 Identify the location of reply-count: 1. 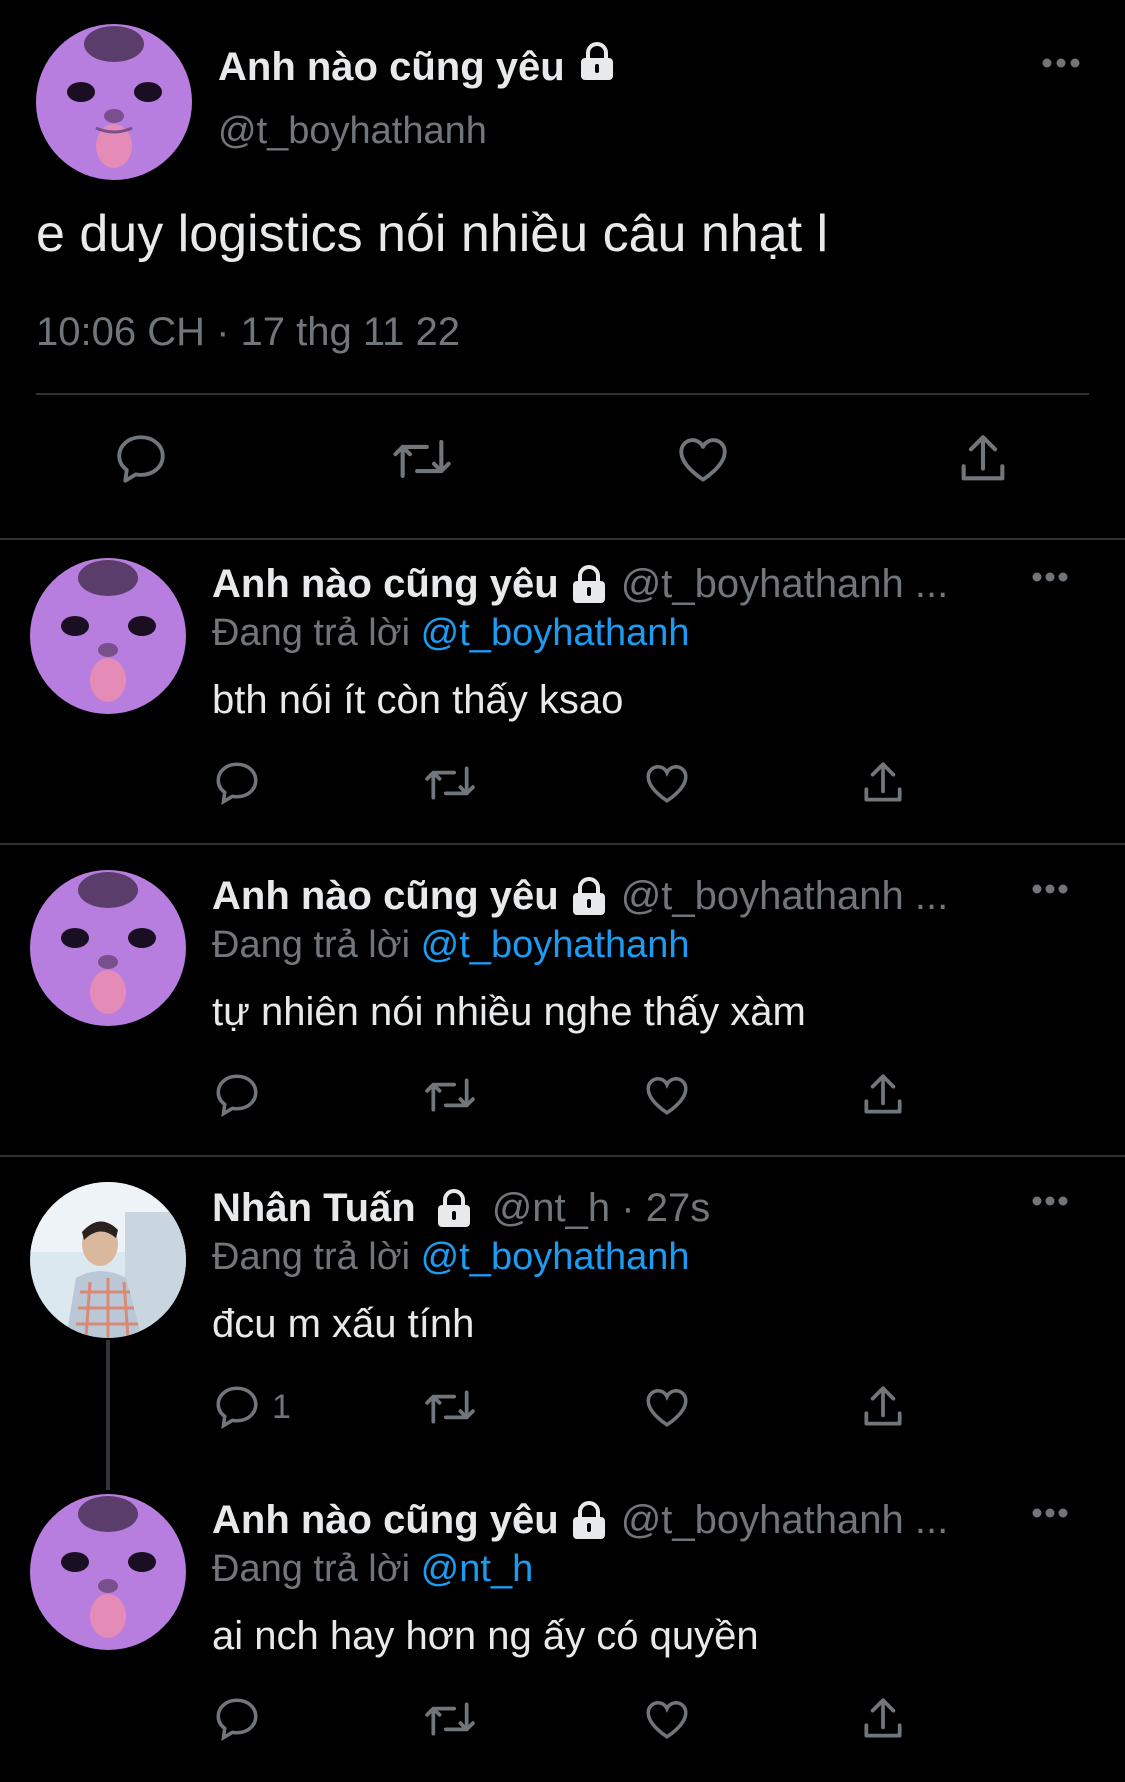
(281, 1406).